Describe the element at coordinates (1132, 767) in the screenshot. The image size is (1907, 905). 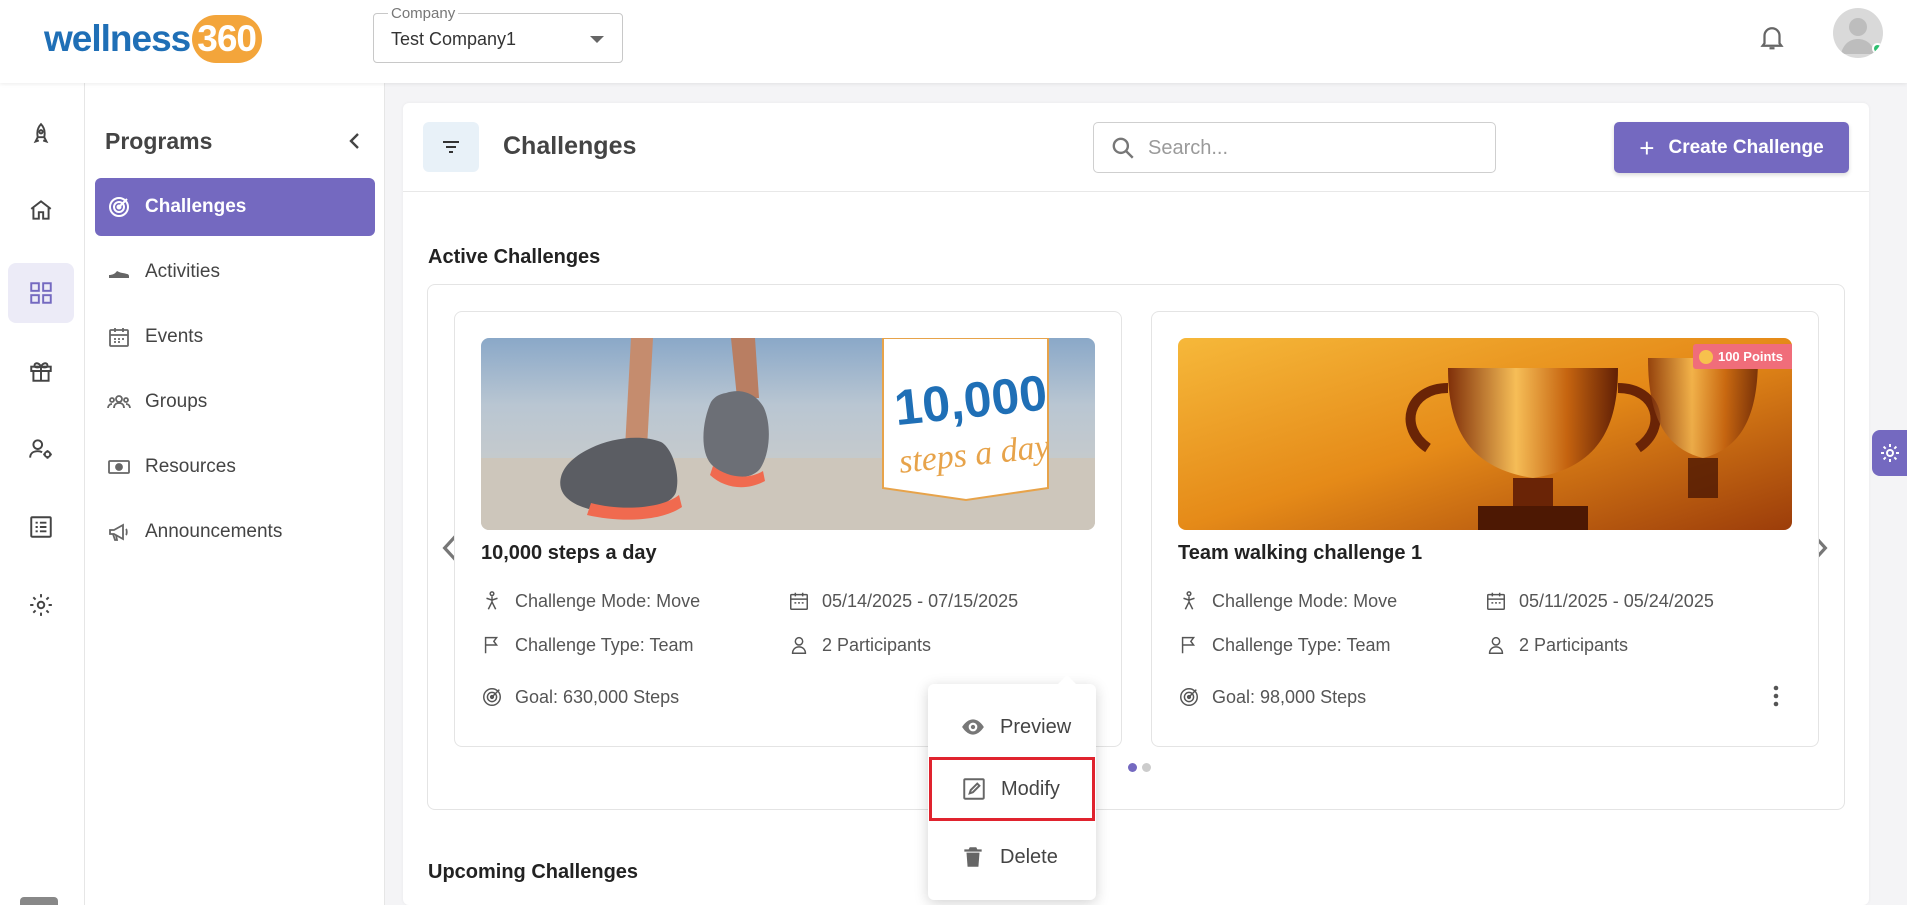
I see `pagination-dot-active` at that location.